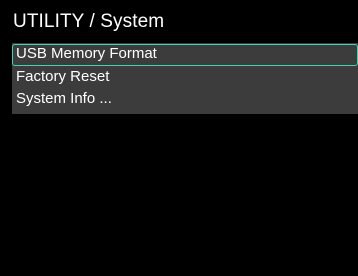  What do you see at coordinates (89, 21) in the screenshot?
I see `page-title: UTILITY / System` at bounding box center [89, 21].